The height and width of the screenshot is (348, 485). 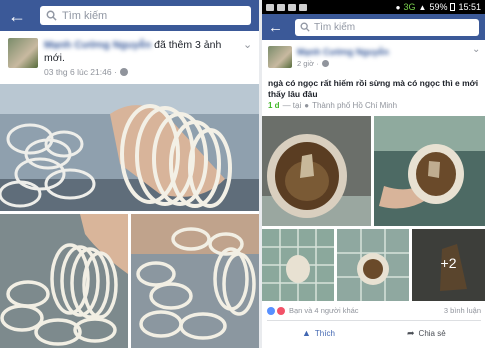 I want to click on wifi-icon: ●, so click(x=398, y=7).